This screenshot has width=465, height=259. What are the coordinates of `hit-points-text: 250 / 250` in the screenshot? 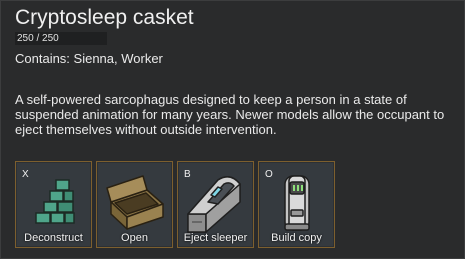 It's located at (38, 38).